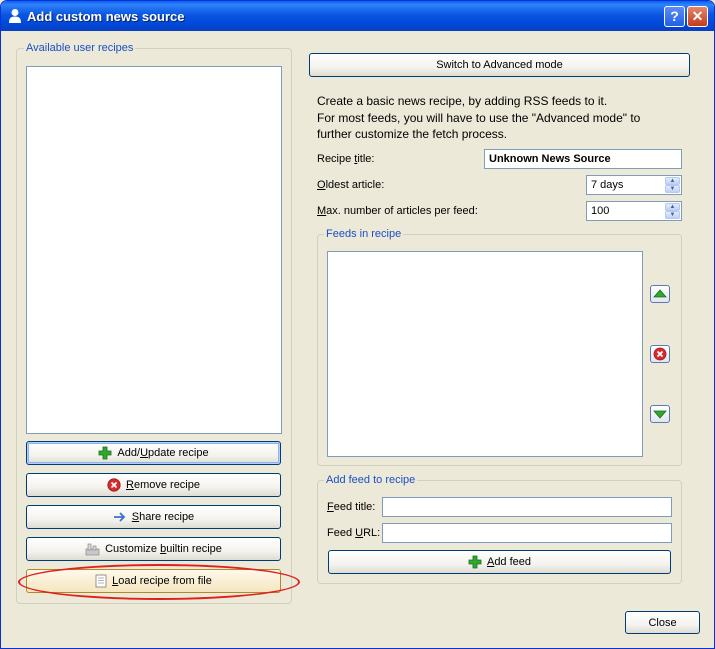 The width and height of the screenshot is (715, 649). I want to click on remove-recipe-button: Remove recipe, so click(153, 485).